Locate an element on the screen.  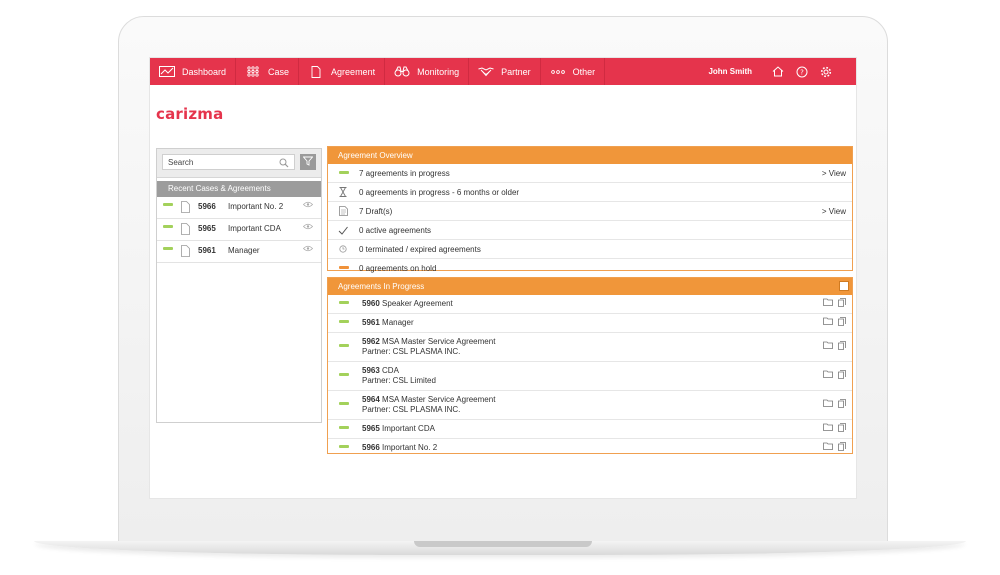
nav-other-label: Other is located at coordinates (584, 71).